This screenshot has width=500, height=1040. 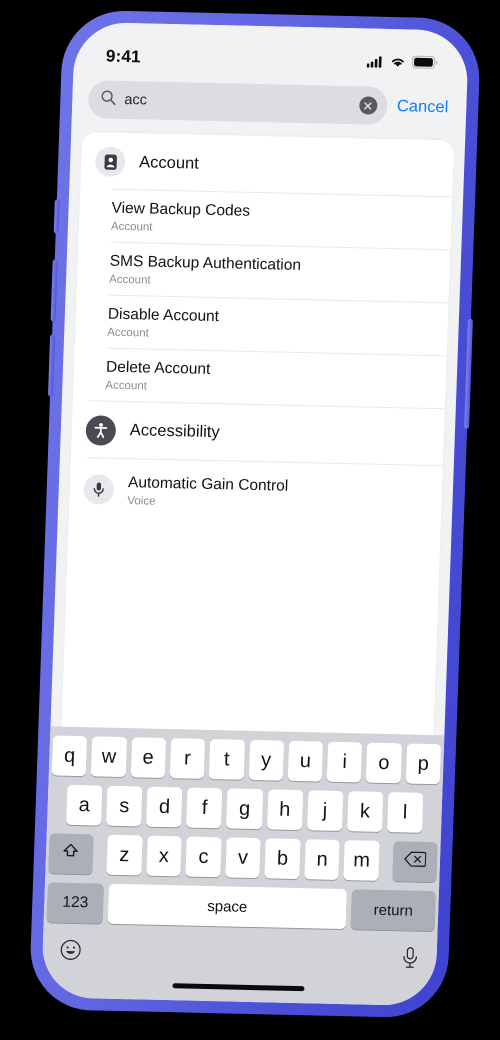 I want to click on cancel-button: Cancel, so click(x=424, y=107).